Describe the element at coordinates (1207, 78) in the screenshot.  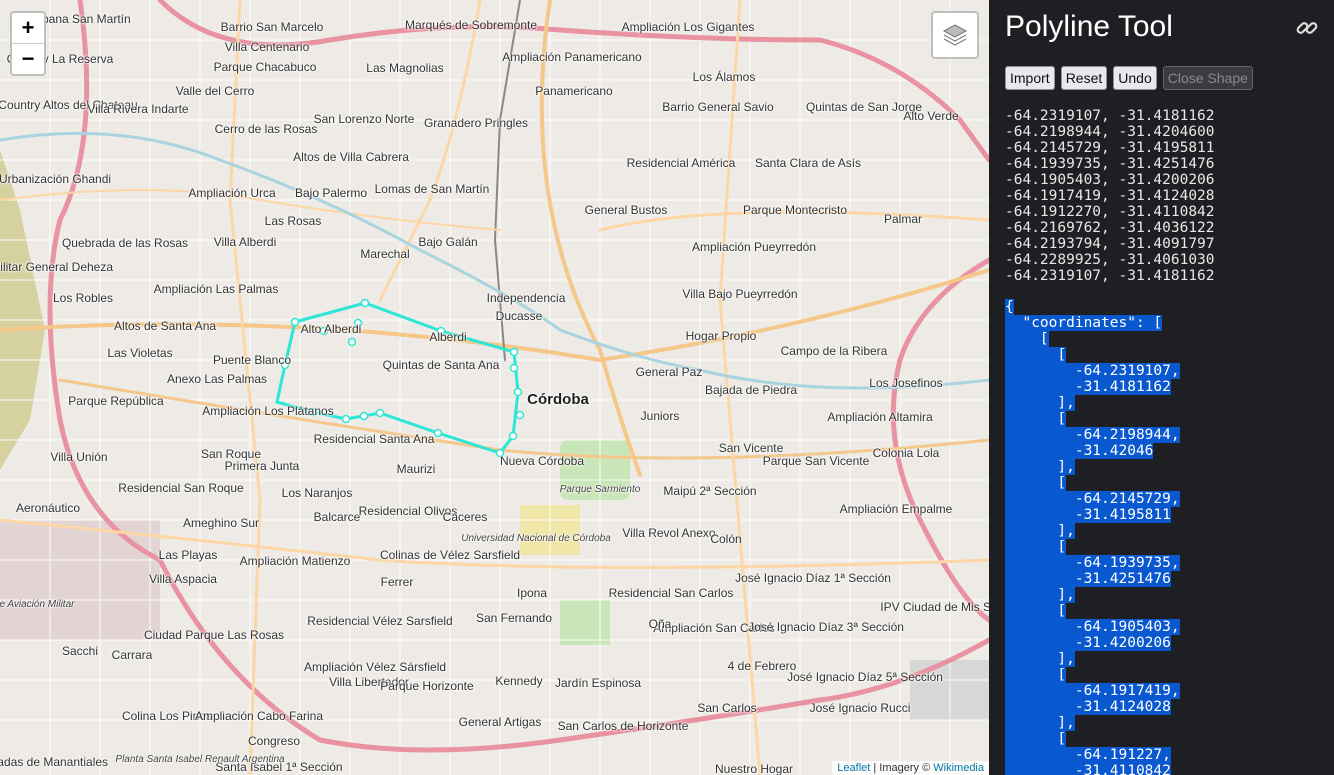
I see `close-shape-button: Close Shape` at that location.